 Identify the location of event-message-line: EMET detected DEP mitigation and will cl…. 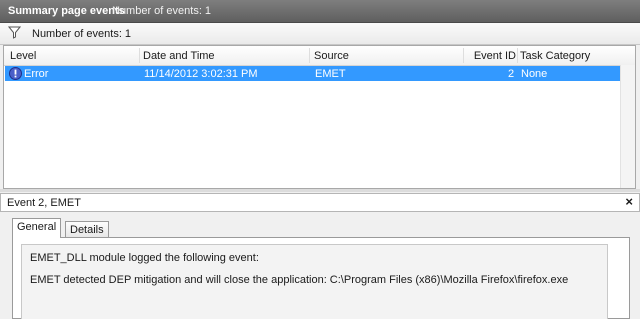
(299, 280).